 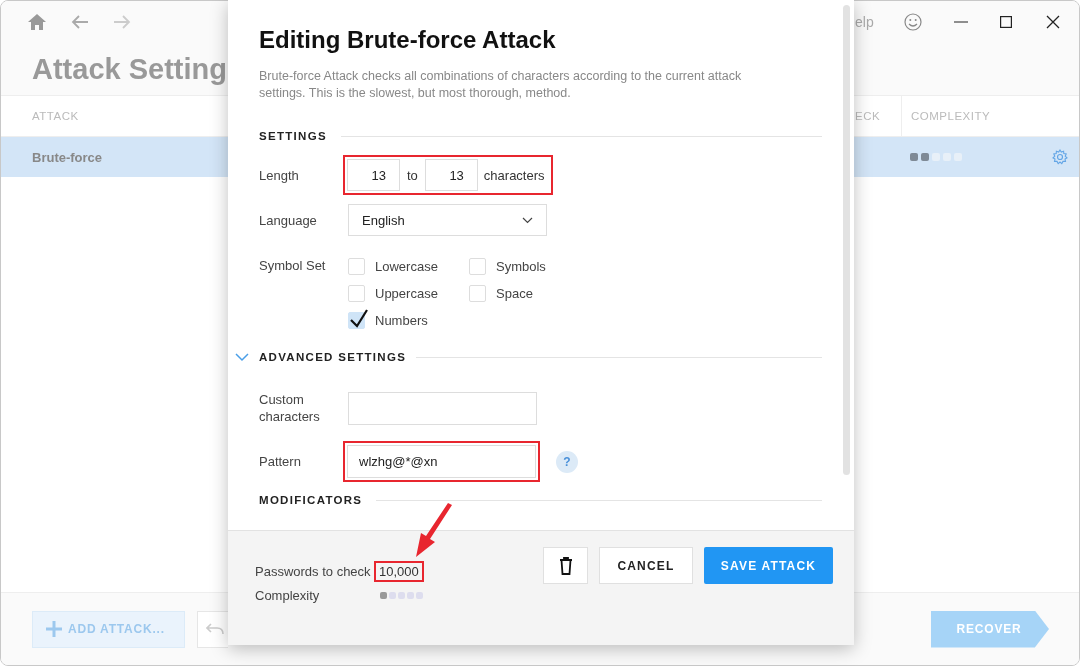 What do you see at coordinates (408, 40) in the screenshot?
I see `dialog-title: Editing Brute-force Attack` at bounding box center [408, 40].